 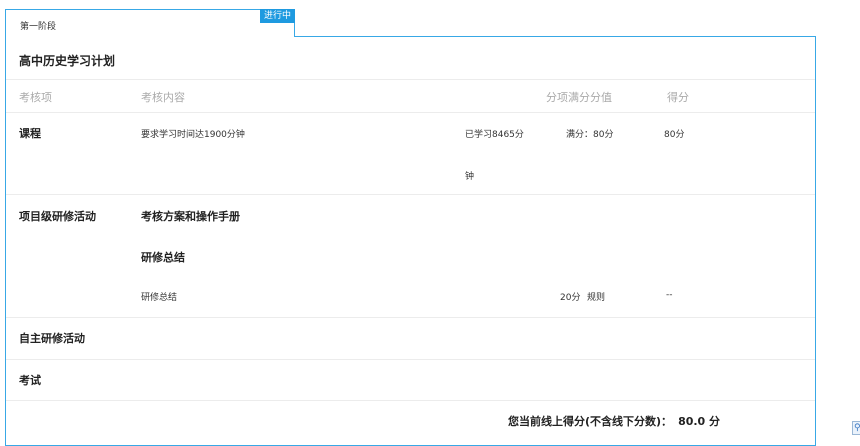 I want to click on project-detail-score: 20分, so click(x=570, y=298).